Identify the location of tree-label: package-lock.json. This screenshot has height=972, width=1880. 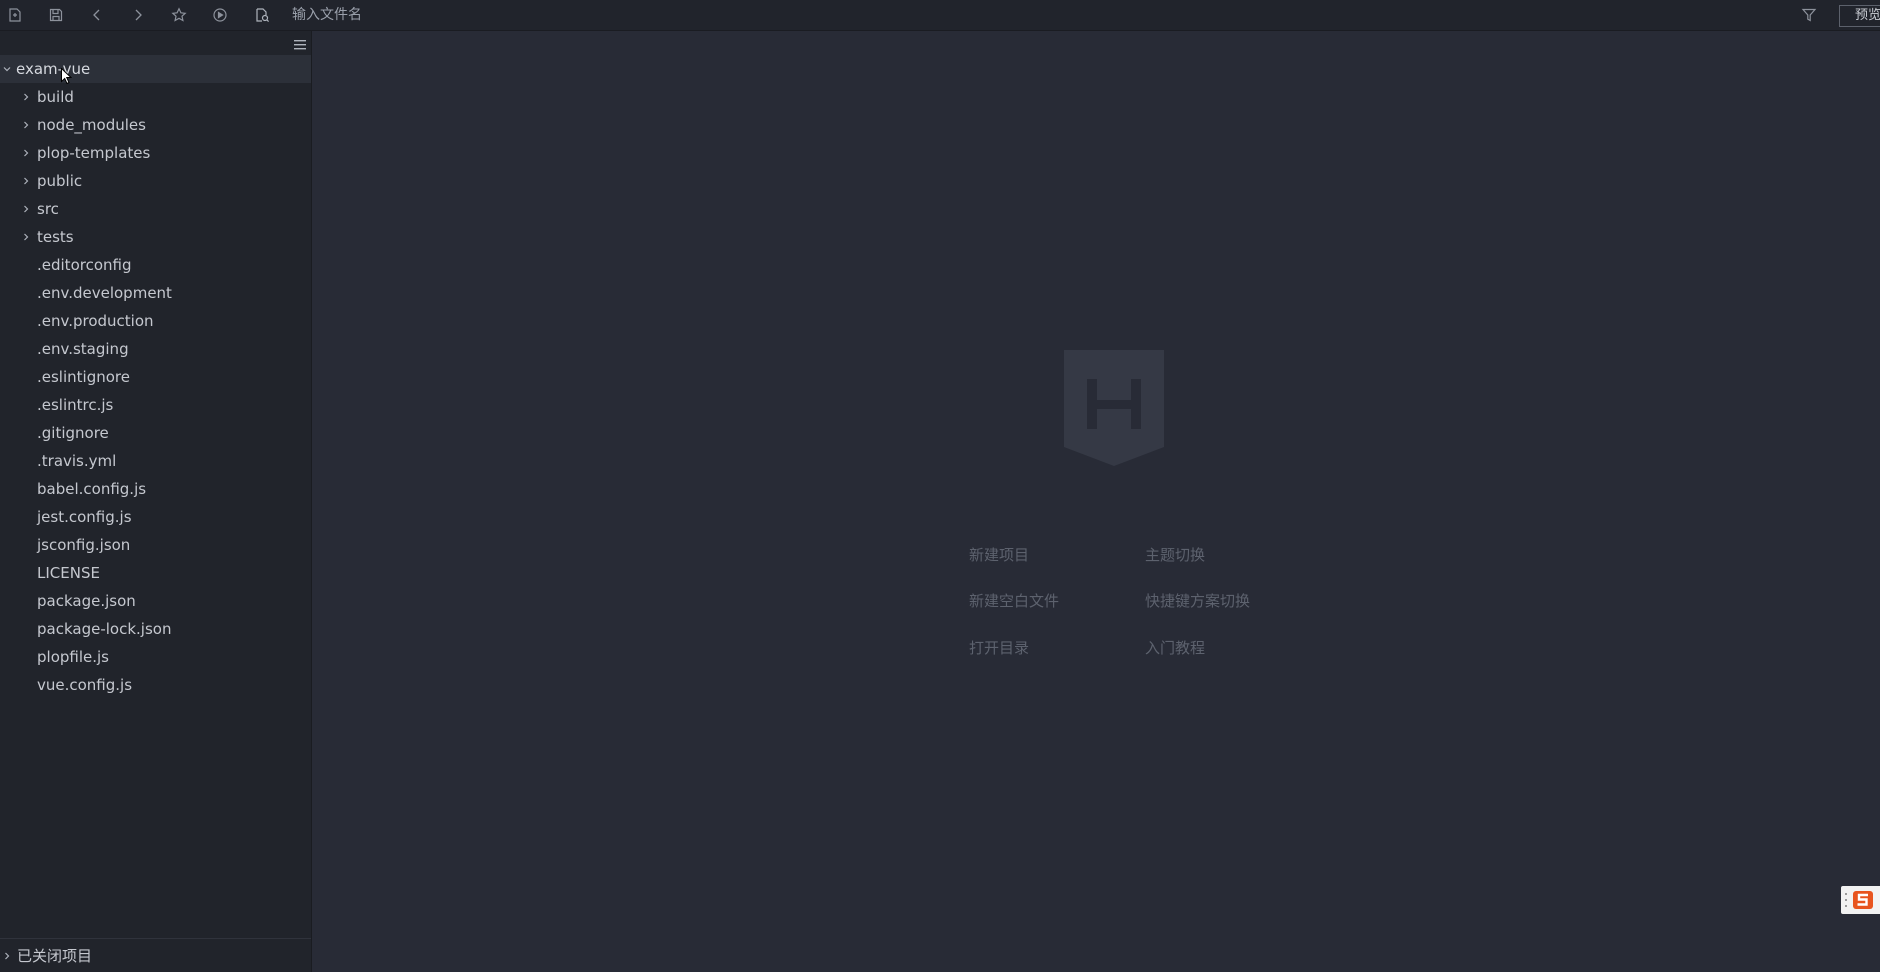
(104, 629).